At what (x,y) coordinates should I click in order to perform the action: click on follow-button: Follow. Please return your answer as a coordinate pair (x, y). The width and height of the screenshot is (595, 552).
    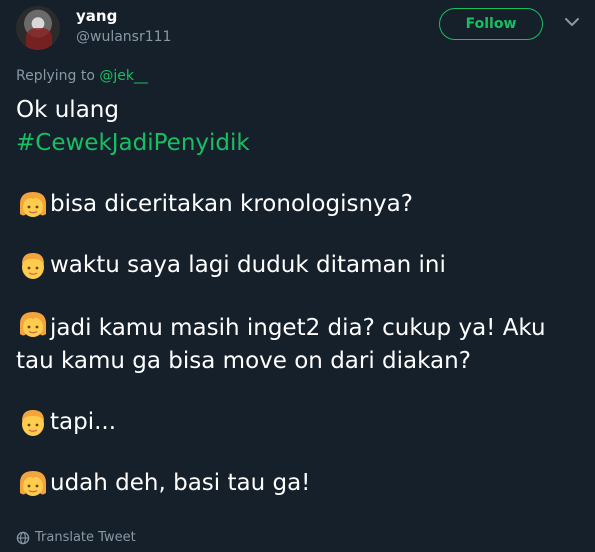
    Looking at the image, I should click on (491, 24).